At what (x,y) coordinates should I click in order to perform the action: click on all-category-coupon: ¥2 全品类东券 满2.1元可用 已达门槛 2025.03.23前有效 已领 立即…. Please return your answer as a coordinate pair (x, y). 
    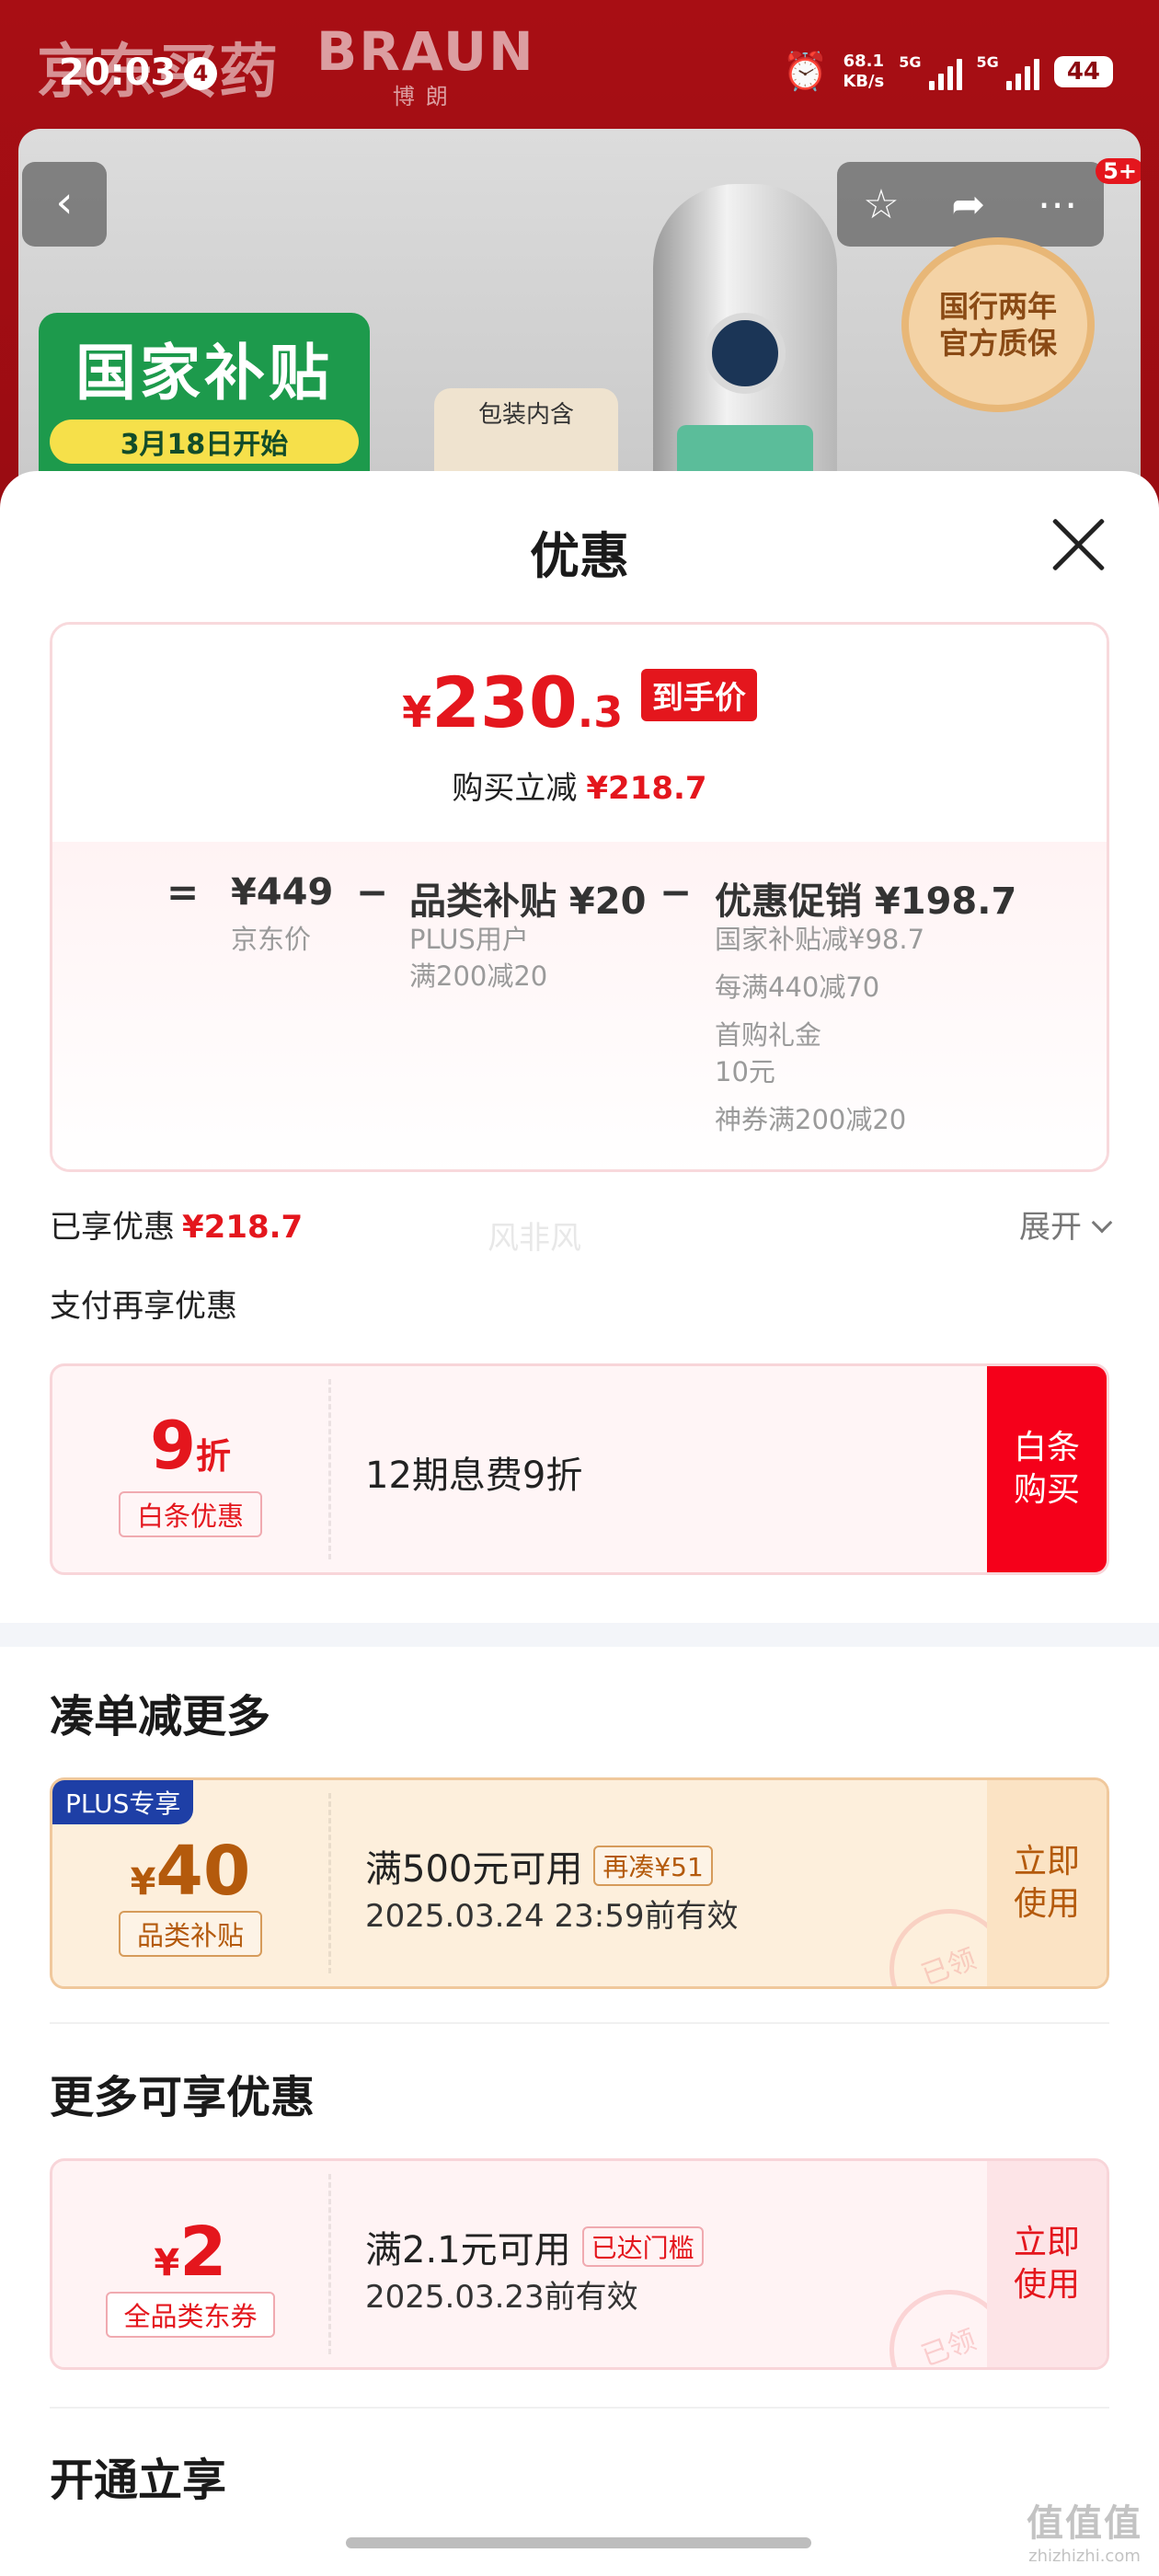
    Looking at the image, I should click on (579, 2264).